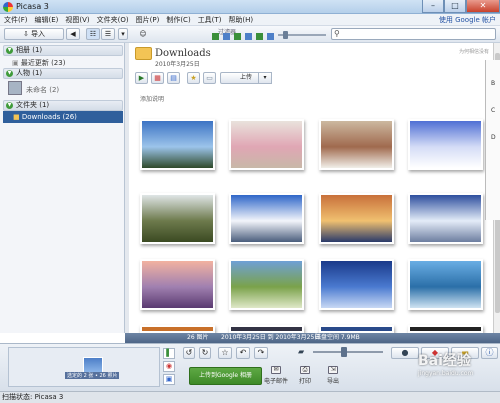 The width and height of the screenshot is (500, 403). Describe the element at coordinates (344, 352) in the screenshot. I see `thumbnail-size-knob` at that location.